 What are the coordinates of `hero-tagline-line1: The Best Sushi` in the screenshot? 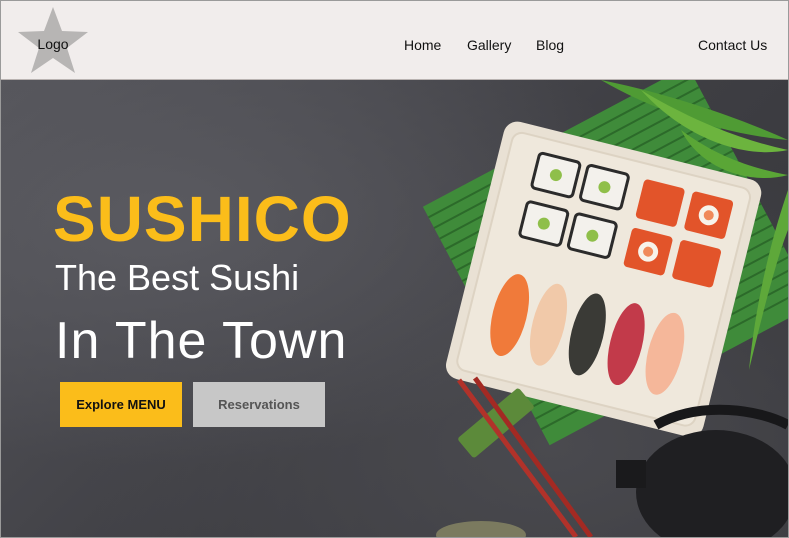 It's located at (177, 277).